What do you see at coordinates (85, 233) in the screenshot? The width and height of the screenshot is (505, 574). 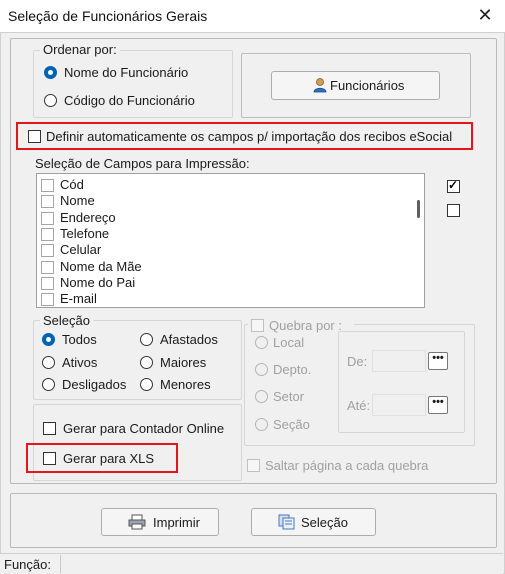 I see `campo-label: Telefone` at bounding box center [85, 233].